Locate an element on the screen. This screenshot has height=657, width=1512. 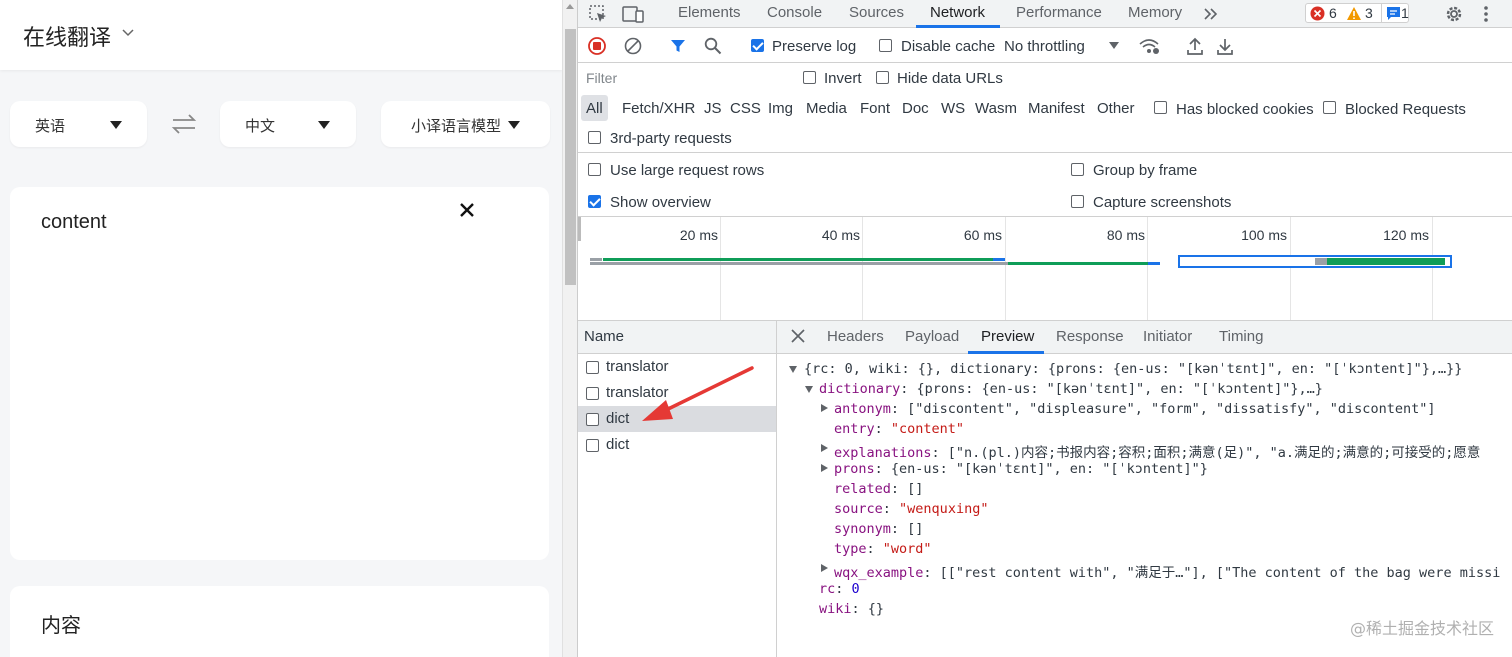
tab-initiator: Initiator is located at coordinates (1167, 336).